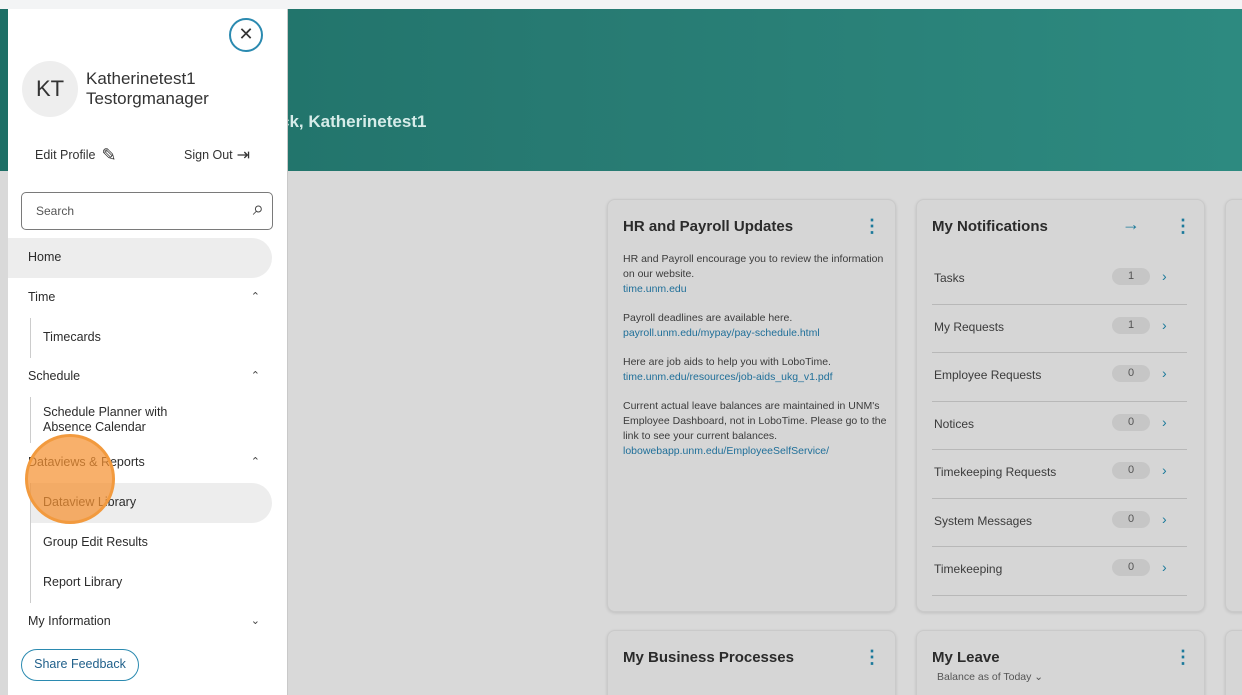 The height and width of the screenshot is (695, 1242). What do you see at coordinates (1059, 280) in the screenshot?
I see `notification-row: Tasks 1 ›` at bounding box center [1059, 280].